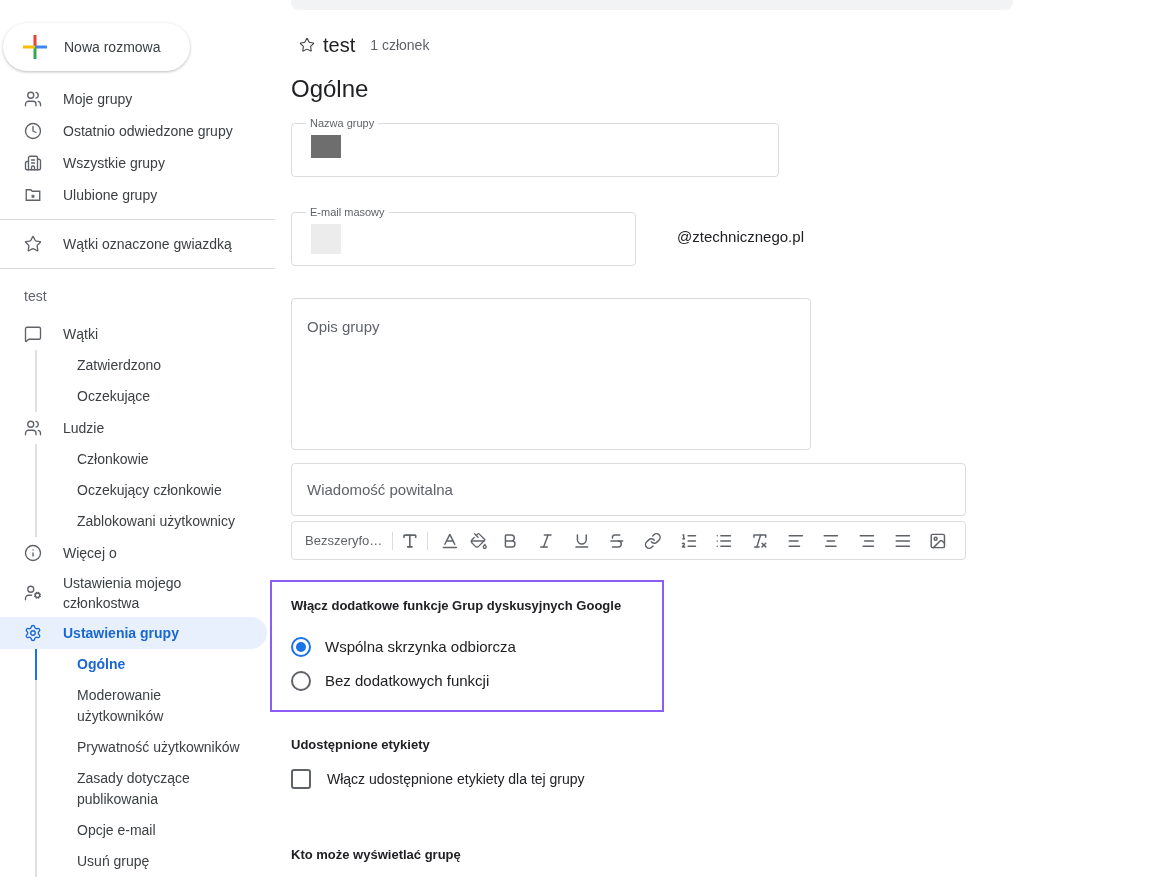  What do you see at coordinates (476, 681) in the screenshot?
I see `radio-option: Bez dodatkowych funkcji` at bounding box center [476, 681].